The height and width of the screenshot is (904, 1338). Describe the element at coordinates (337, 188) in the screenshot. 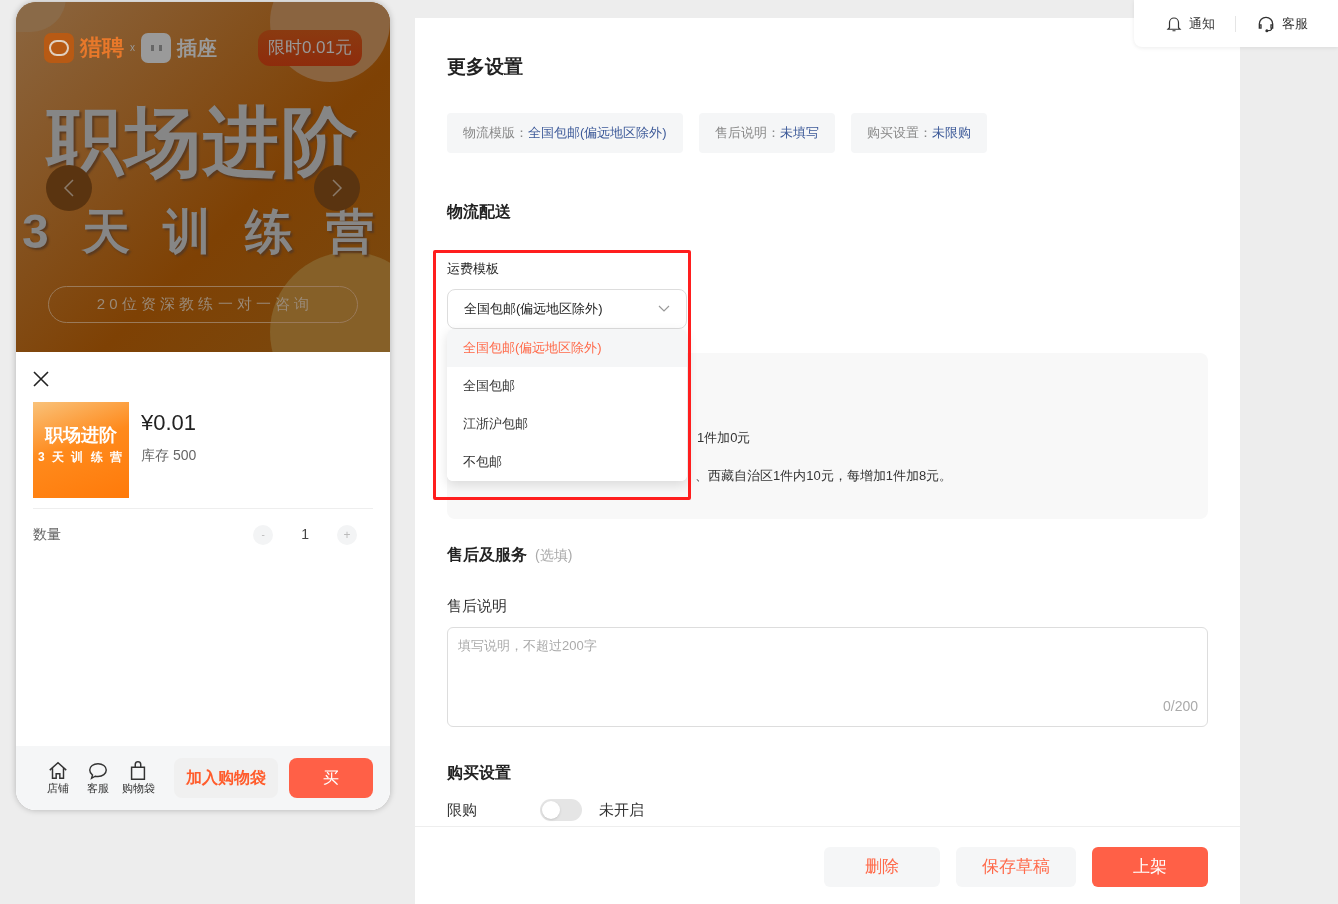

I see `chevron-right-icon` at that location.